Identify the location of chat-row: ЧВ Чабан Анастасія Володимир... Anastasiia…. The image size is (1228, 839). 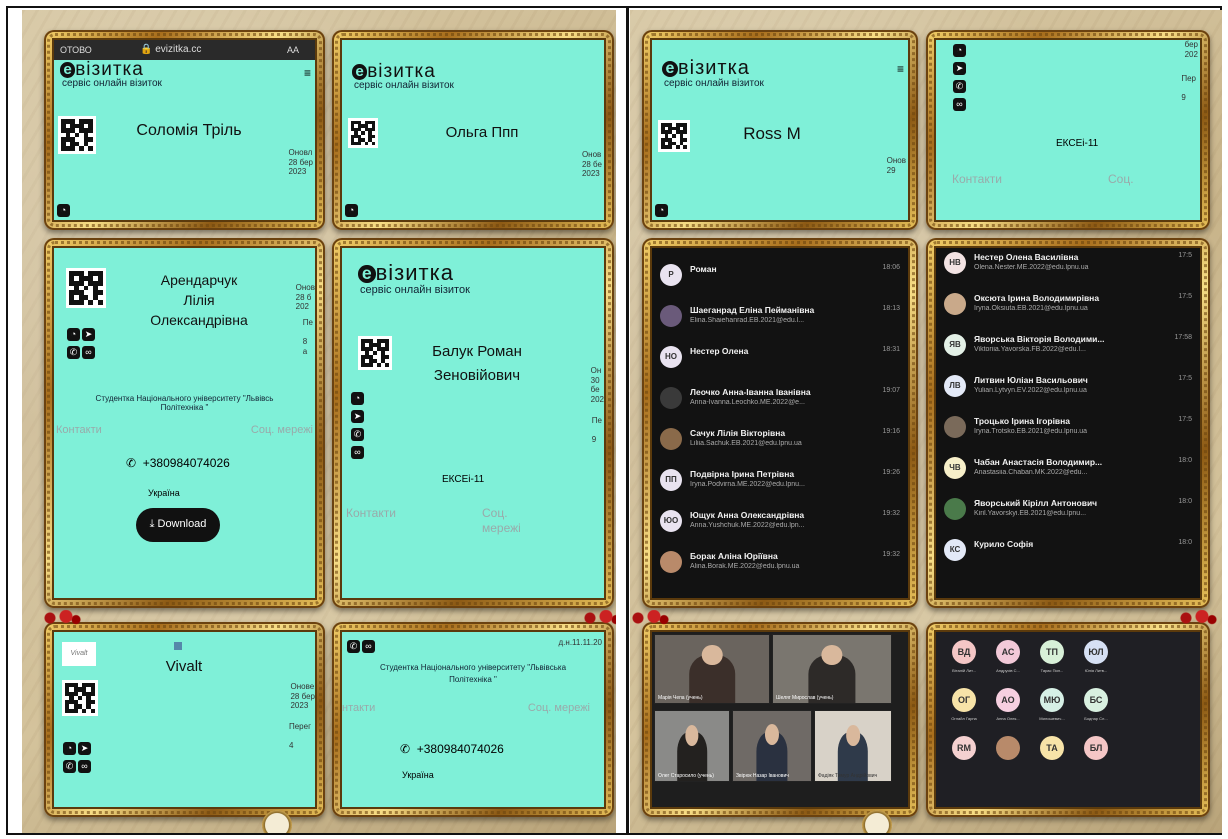
(1068, 473).